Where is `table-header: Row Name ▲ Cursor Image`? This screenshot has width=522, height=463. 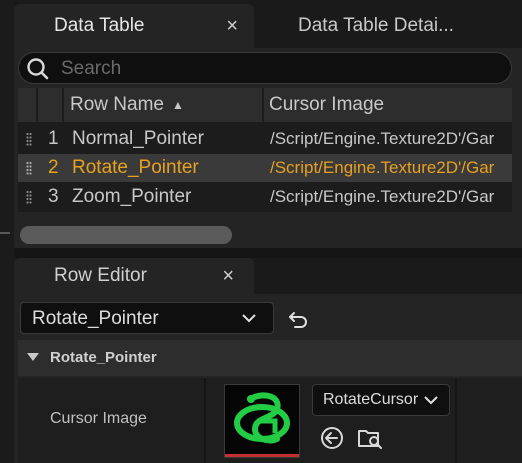 table-header: Row Name ▲ Cursor Image is located at coordinates (265, 105).